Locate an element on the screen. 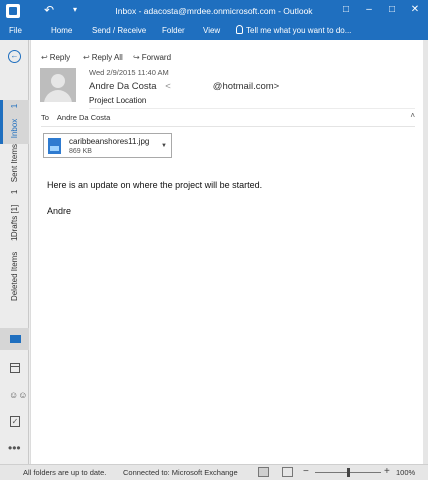 The image size is (428, 480). attachment-card: caribbeanshores11.jpg 869 KB ▼ is located at coordinates (107, 145).